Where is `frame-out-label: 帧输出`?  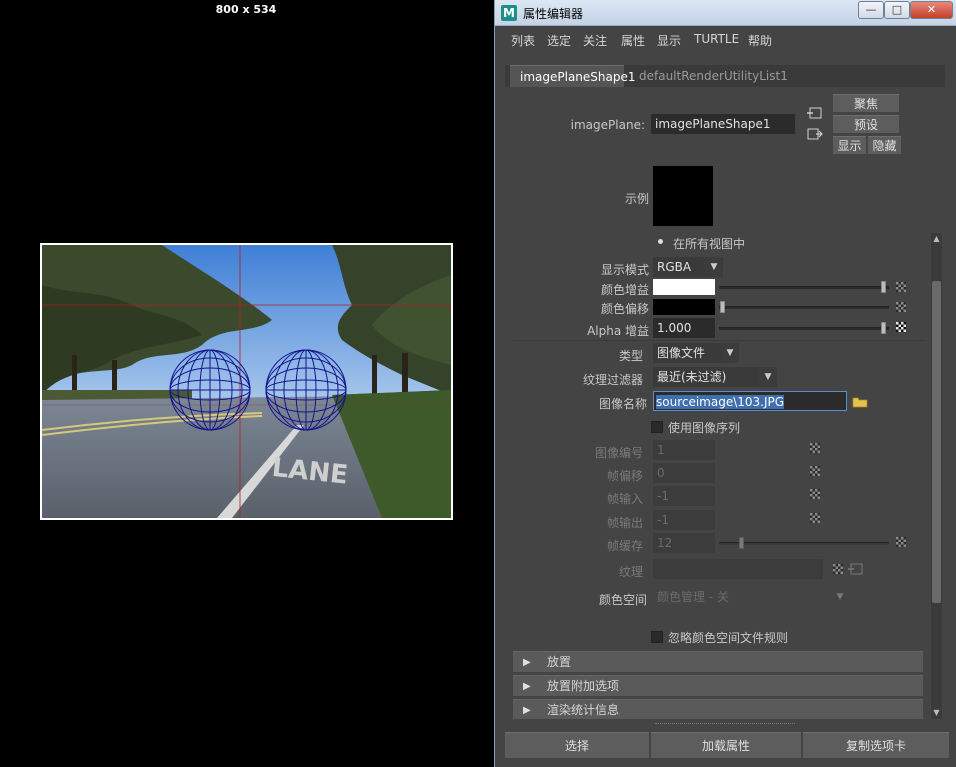
frame-out-label: 帧输出 is located at coordinates (624, 523).